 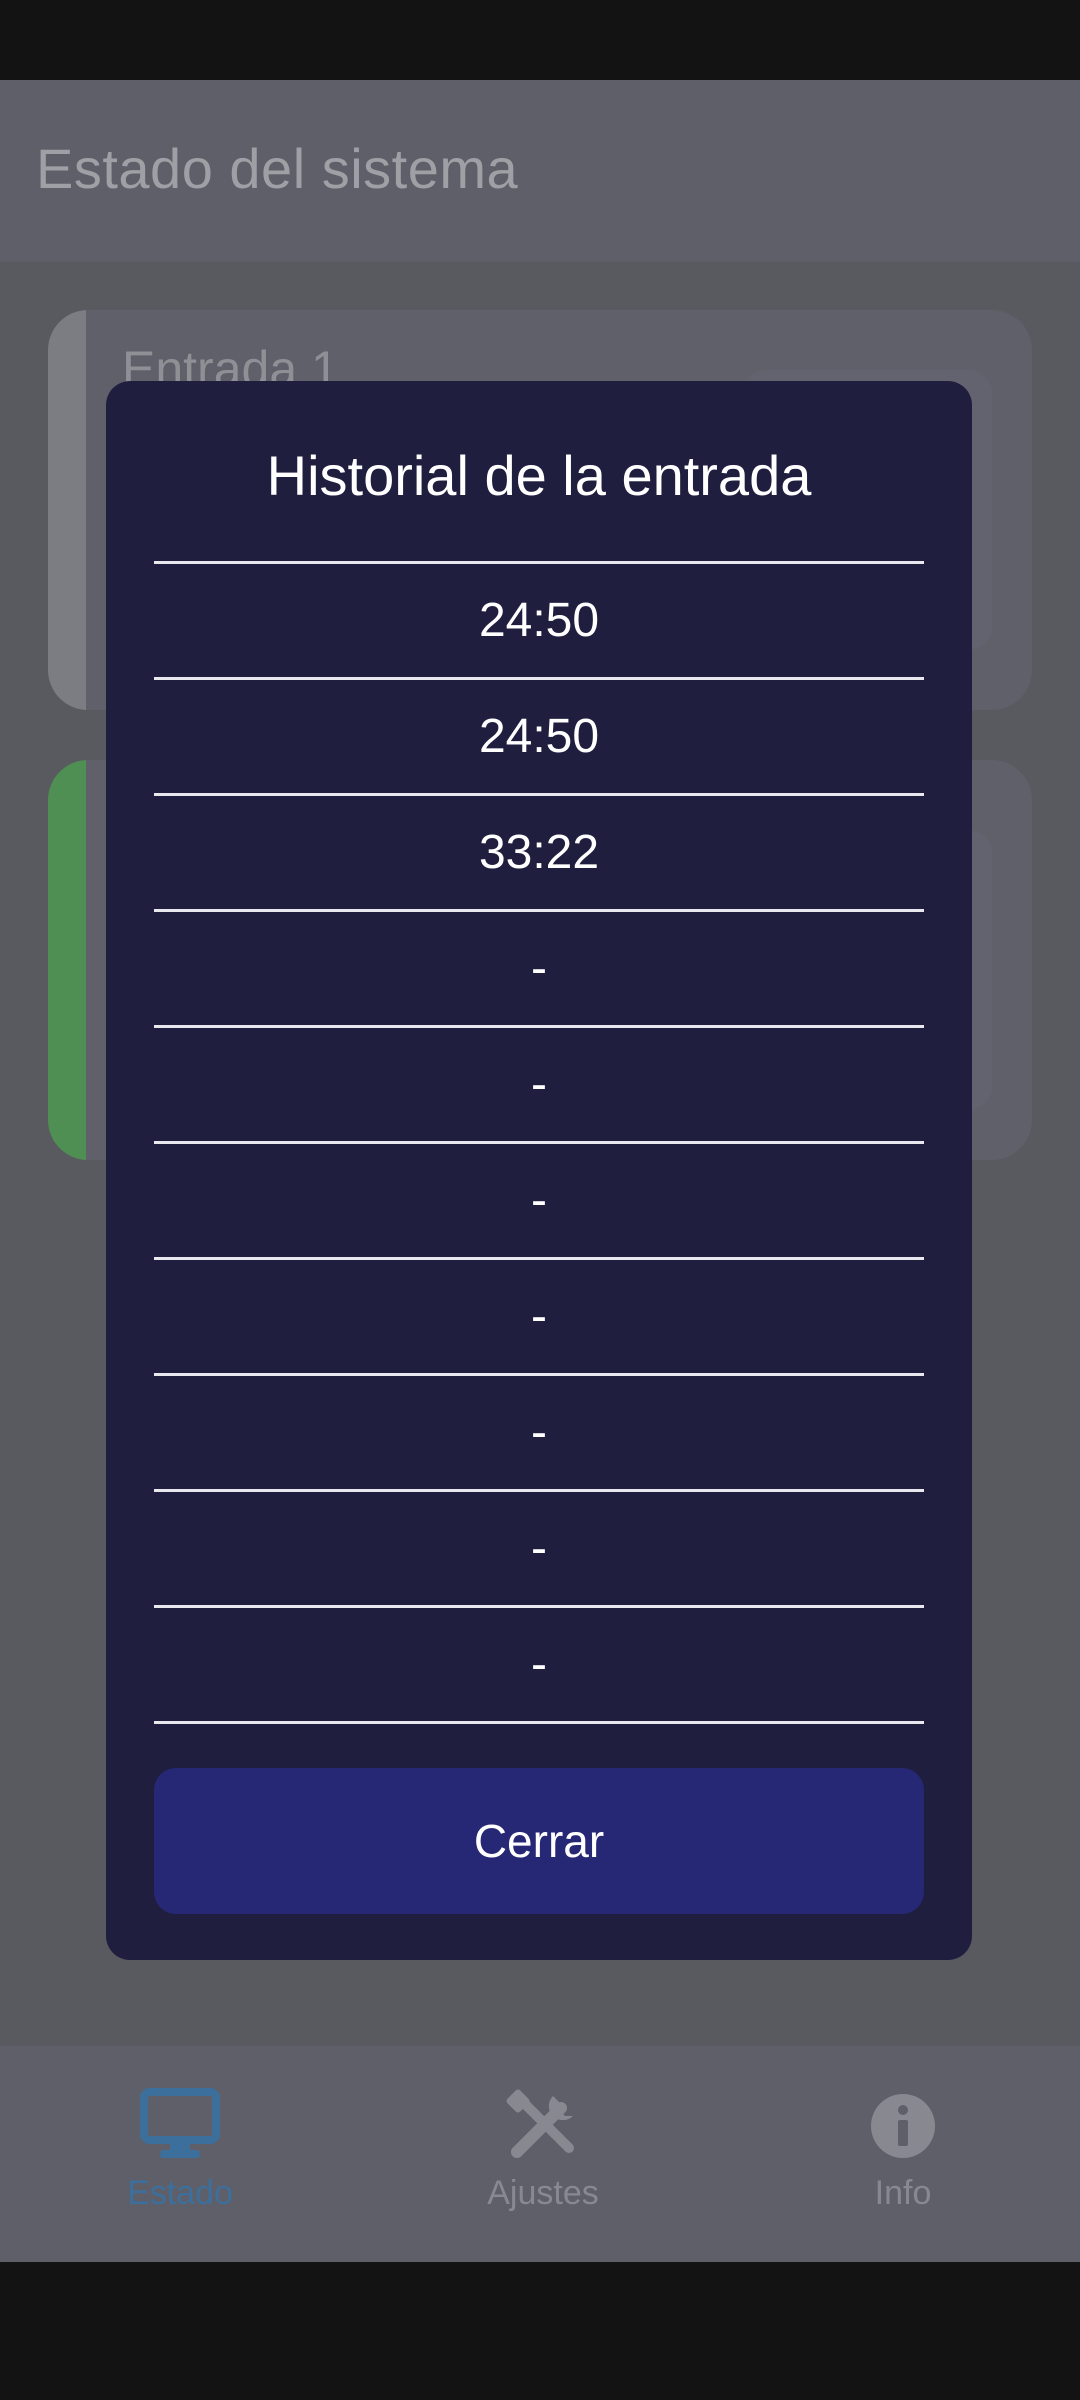 I want to click on system-navigation-bar, so click(x=540, y=2331).